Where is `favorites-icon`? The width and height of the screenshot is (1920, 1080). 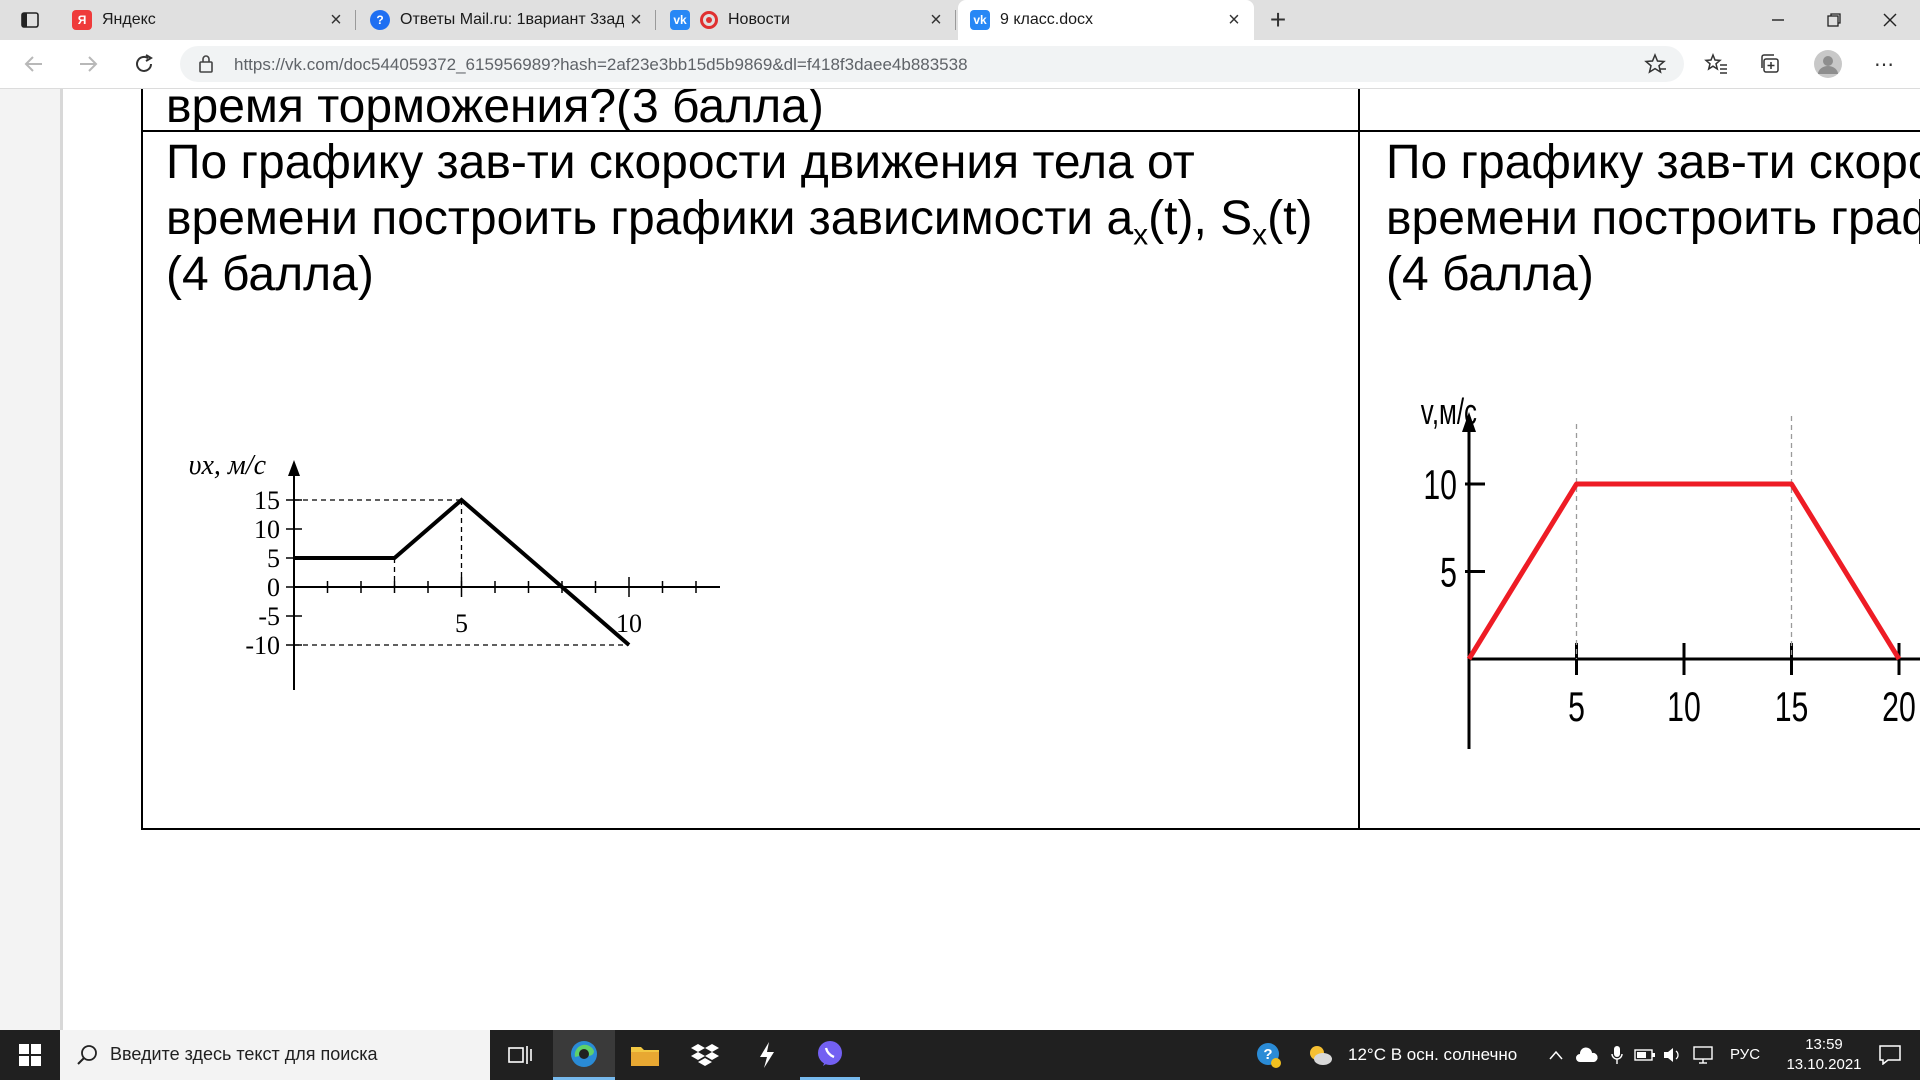
favorites-icon is located at coordinates (1716, 64).